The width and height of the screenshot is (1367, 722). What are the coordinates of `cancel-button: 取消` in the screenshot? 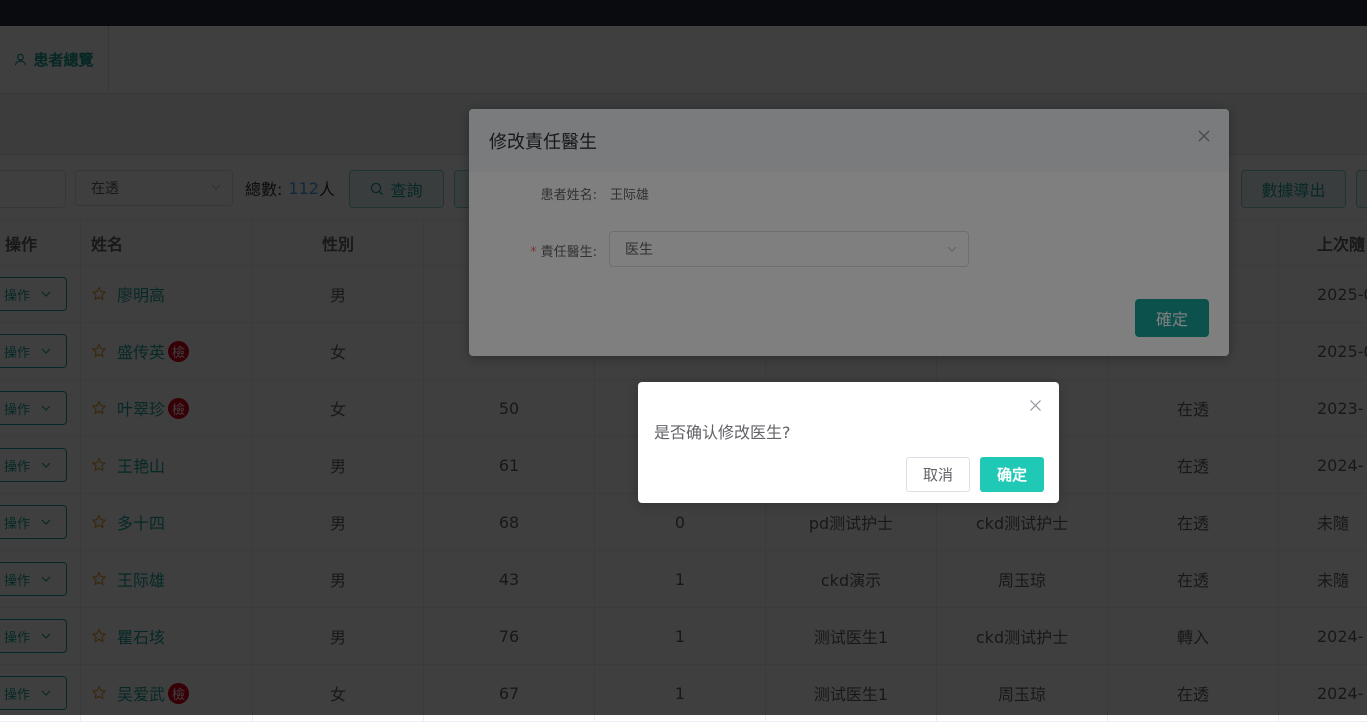 It's located at (938, 474).